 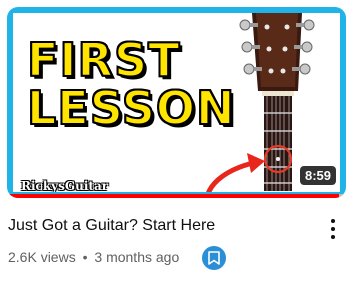 What do you see at coordinates (111, 226) in the screenshot?
I see `video-title: Just Got a Guitar? Start Here` at bounding box center [111, 226].